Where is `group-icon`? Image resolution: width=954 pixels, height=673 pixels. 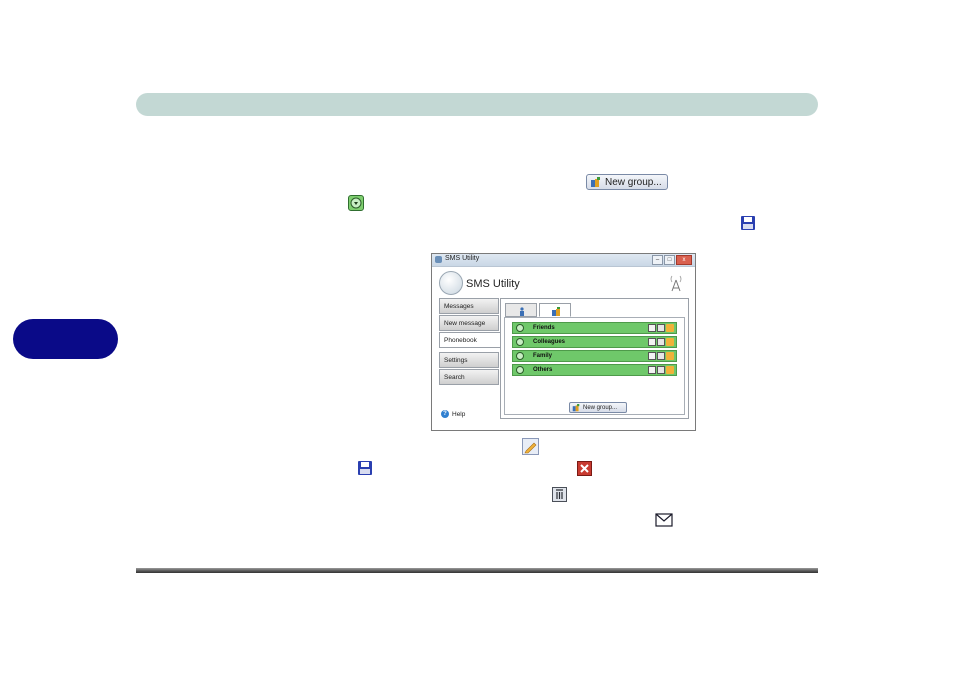 group-icon is located at coordinates (556, 311).